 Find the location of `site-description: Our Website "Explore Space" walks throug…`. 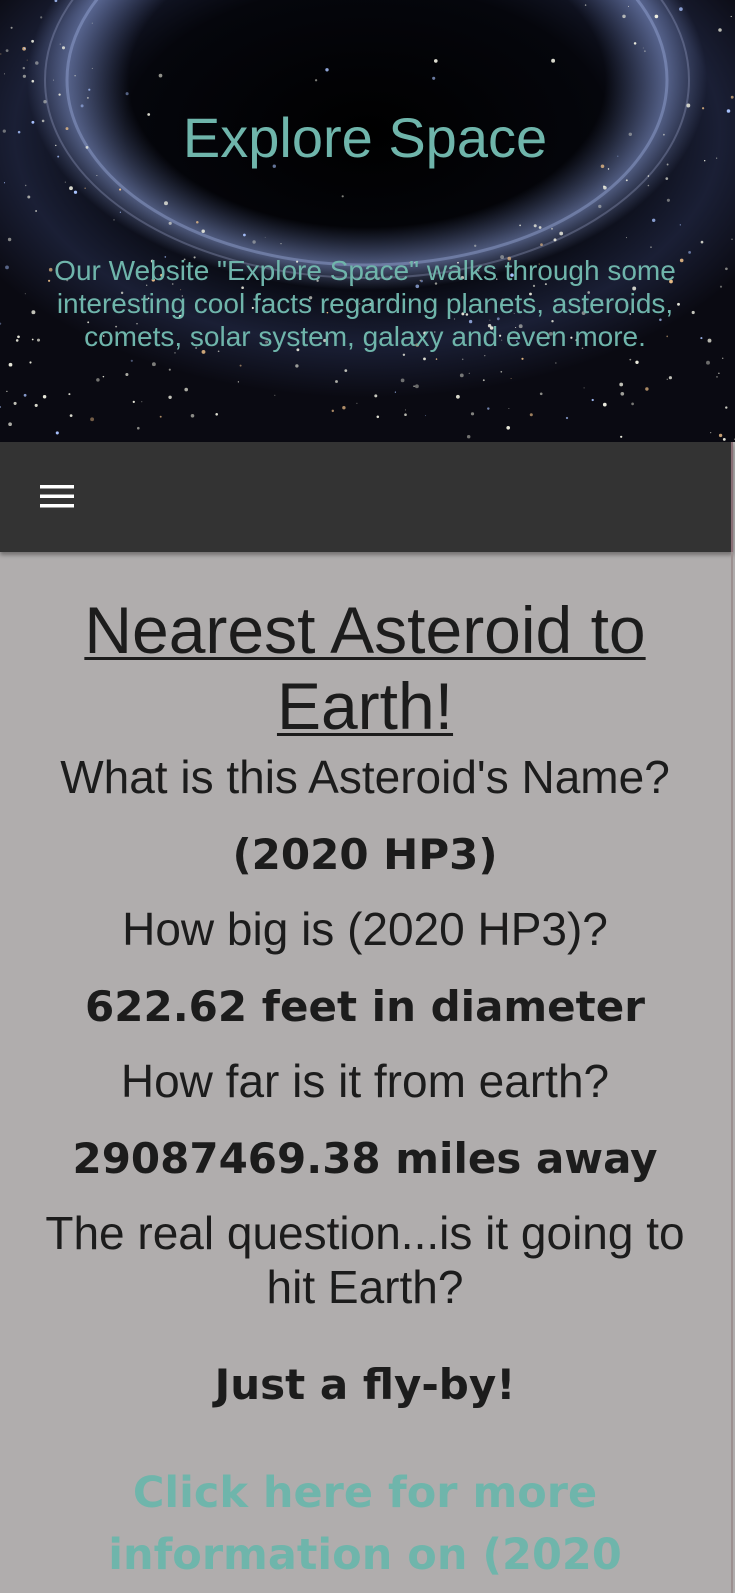

site-description: Our Website "Explore Space" walks throug… is located at coordinates (365, 303).